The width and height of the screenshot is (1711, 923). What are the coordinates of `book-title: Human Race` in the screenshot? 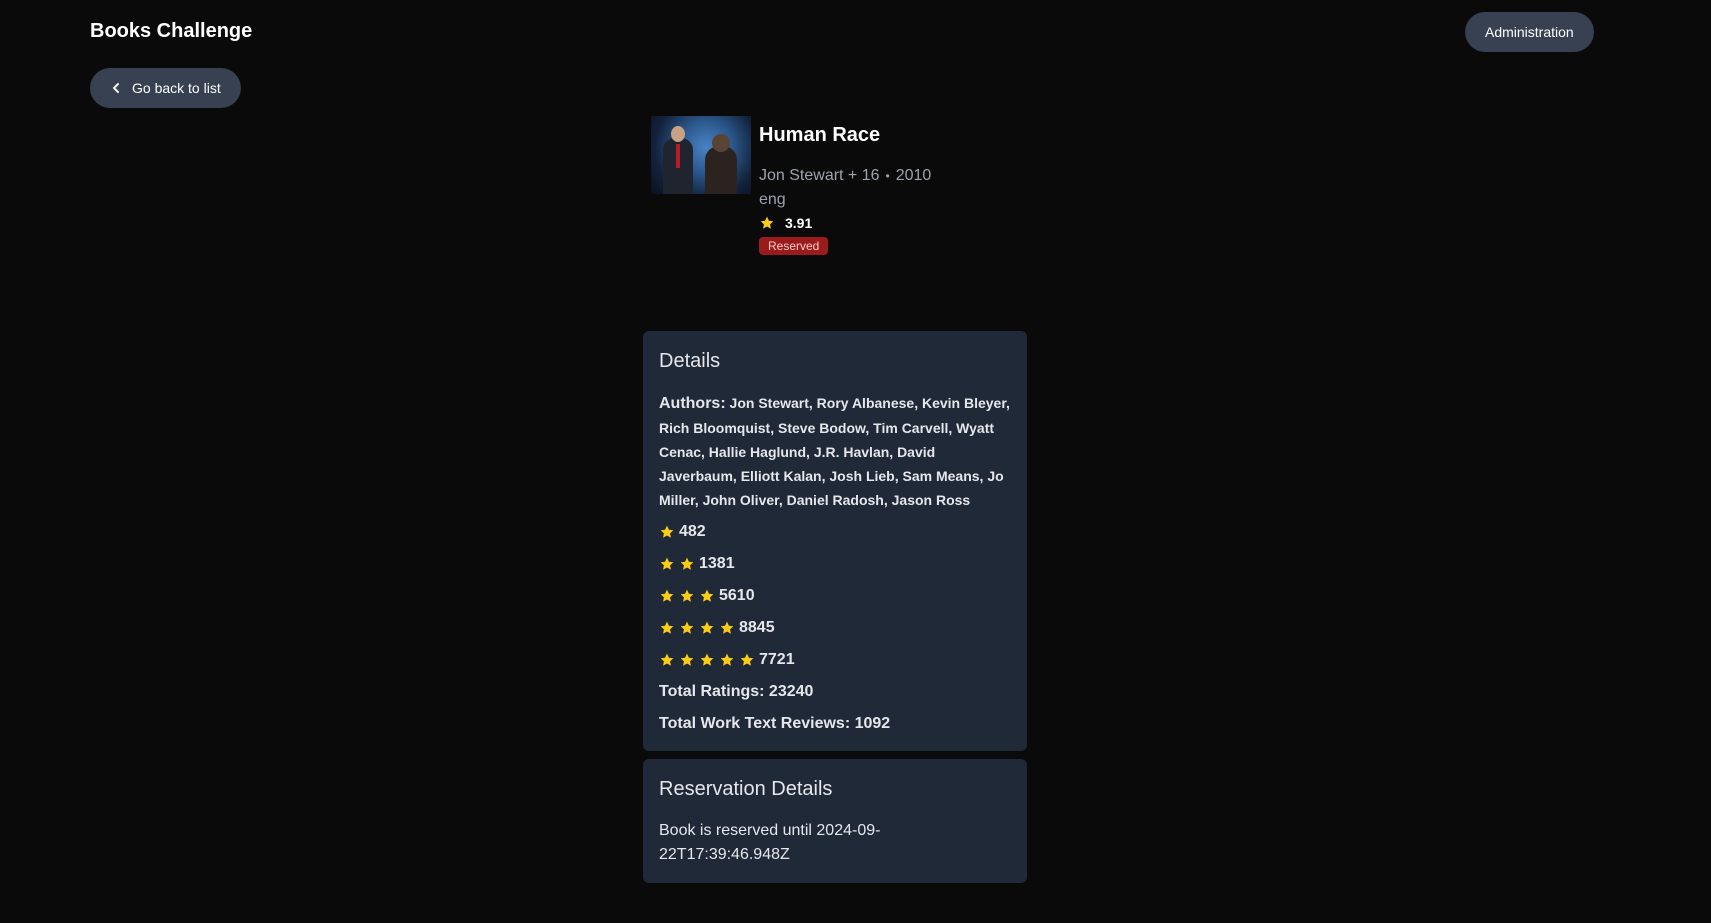 It's located at (820, 135).